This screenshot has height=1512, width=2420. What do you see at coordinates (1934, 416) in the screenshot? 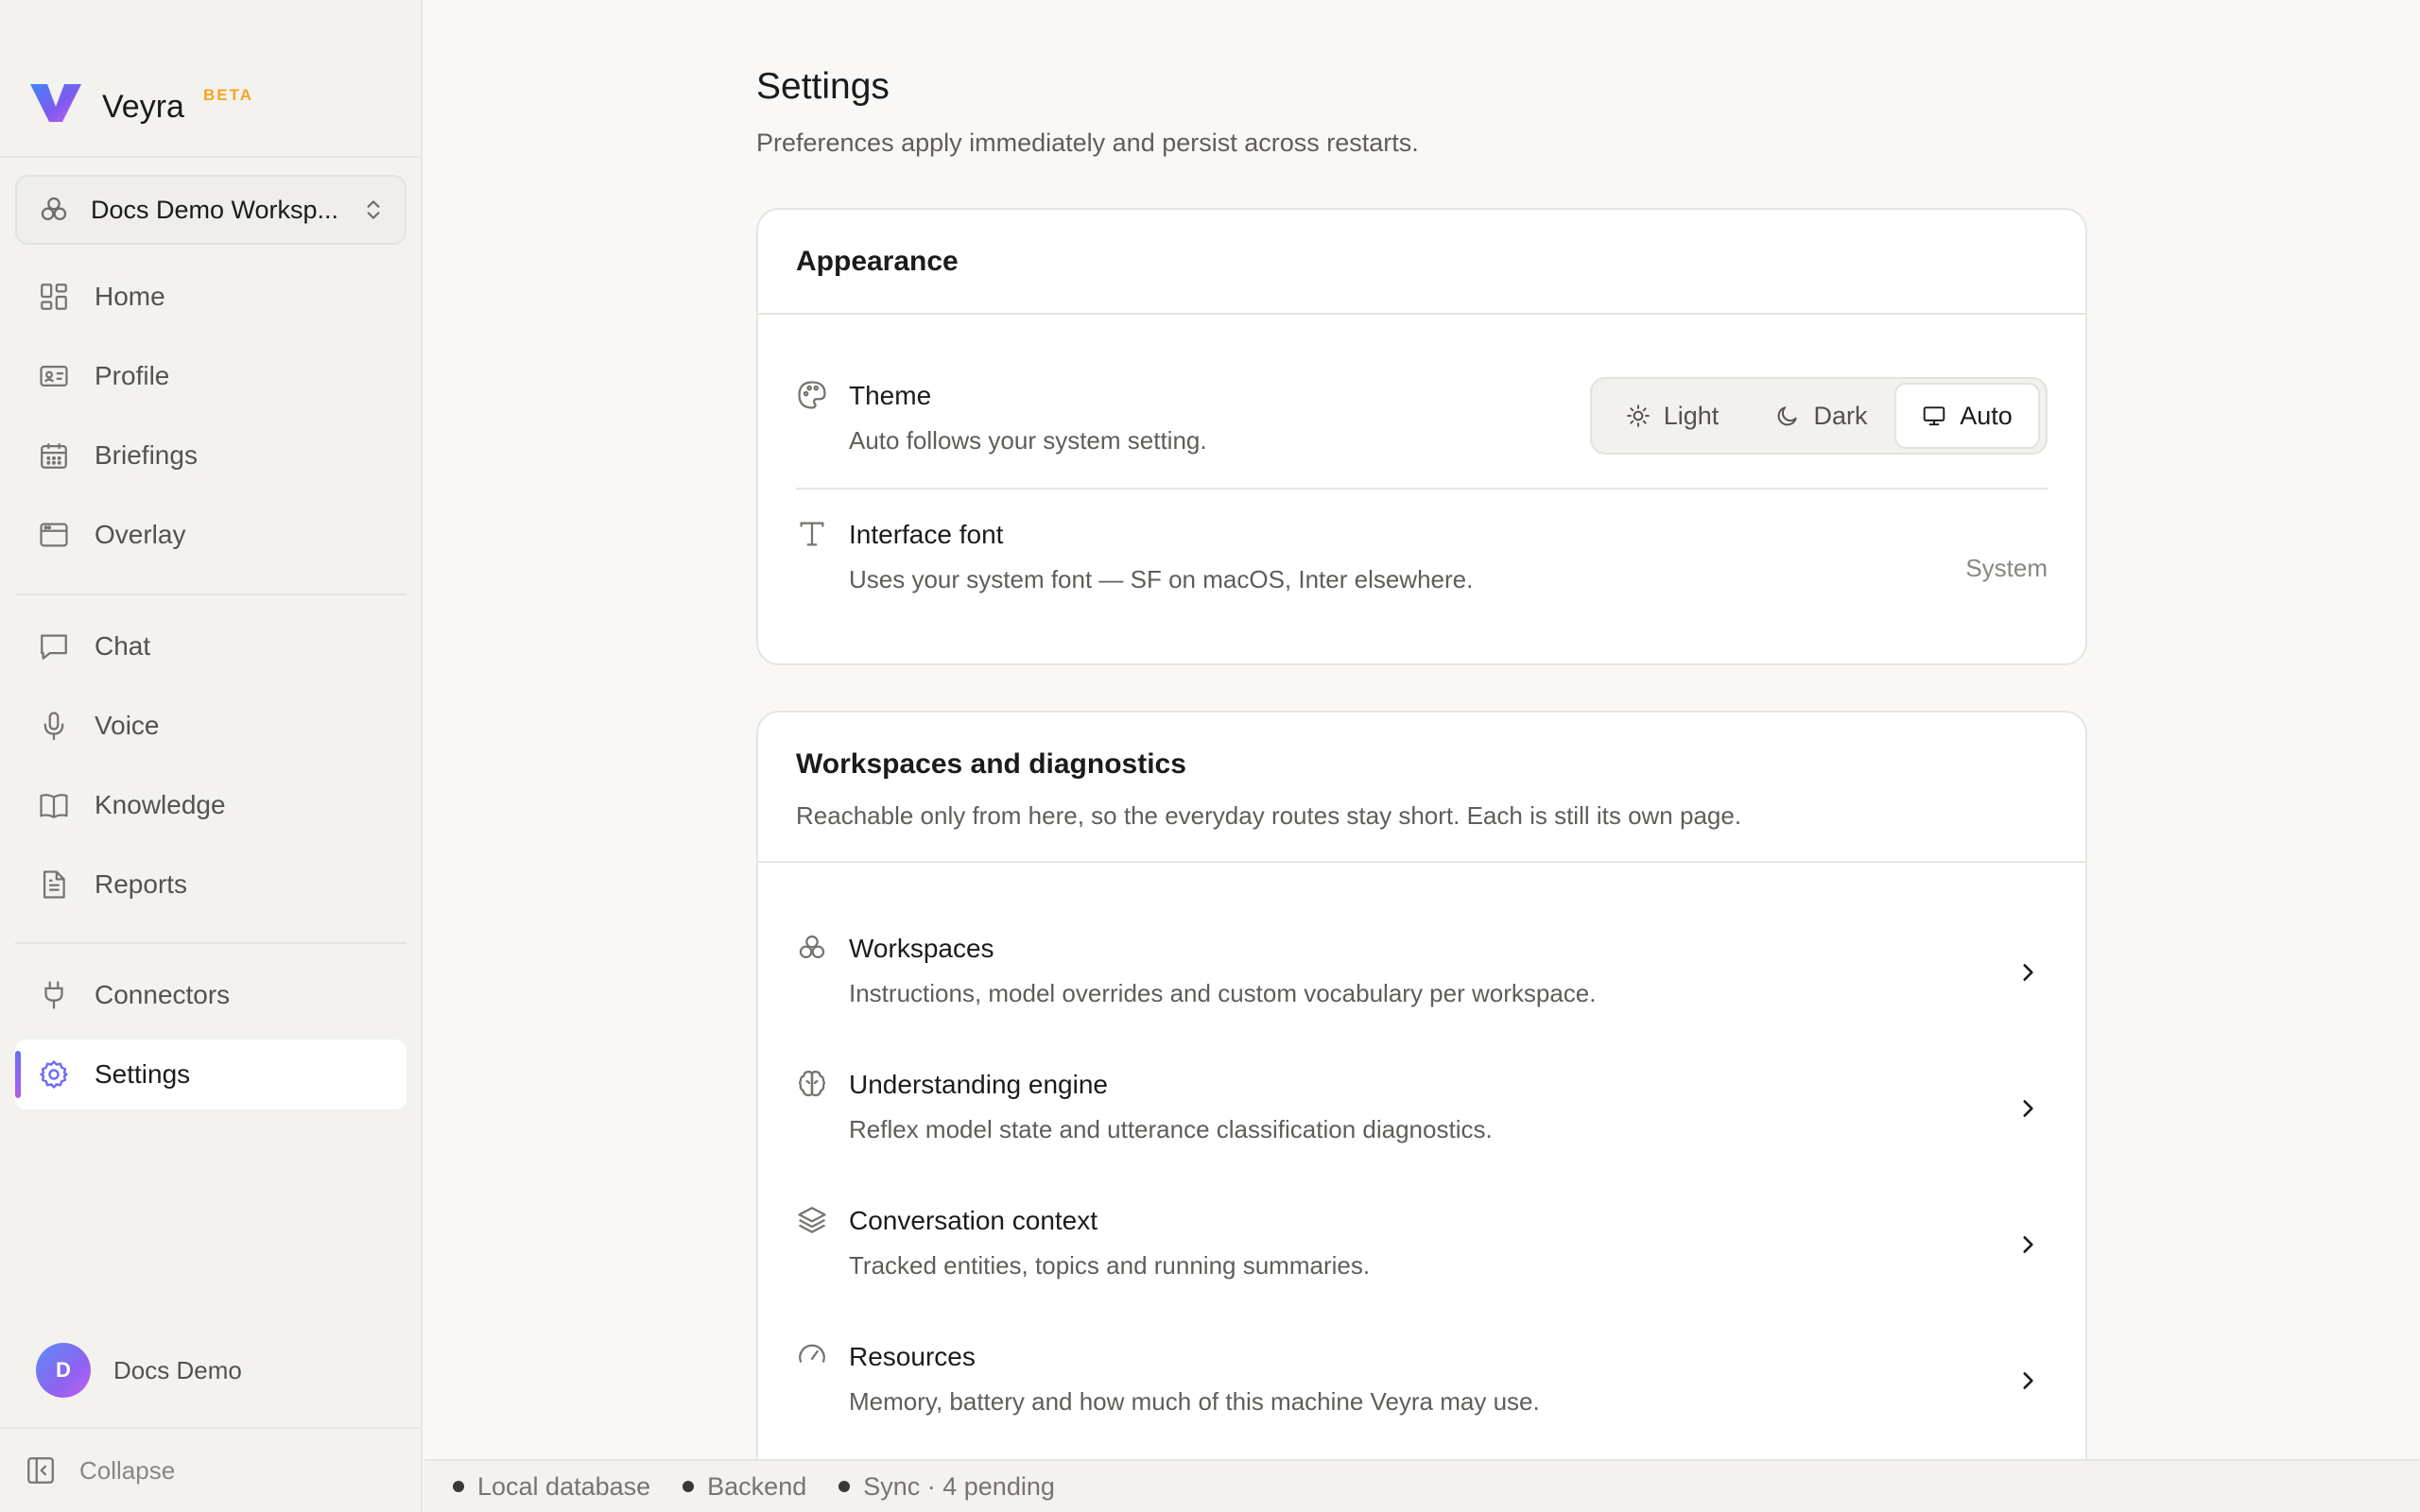
I see `monitor-icon` at bounding box center [1934, 416].